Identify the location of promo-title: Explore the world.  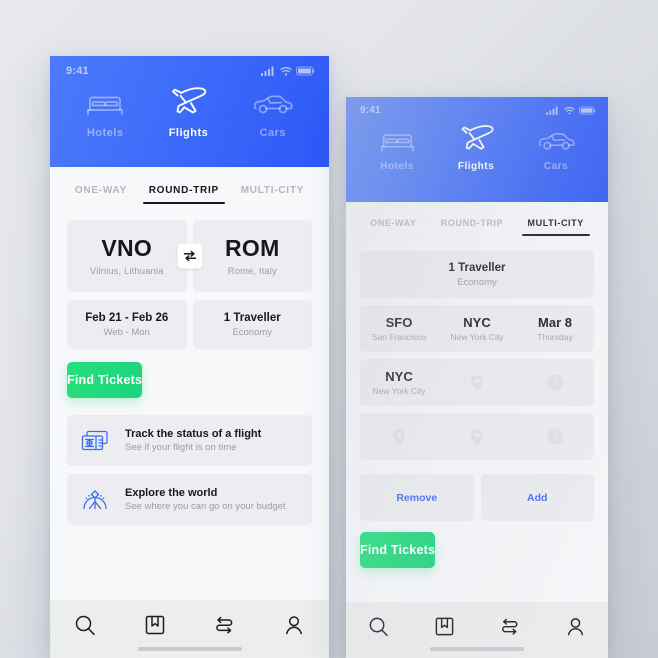
(171, 493).